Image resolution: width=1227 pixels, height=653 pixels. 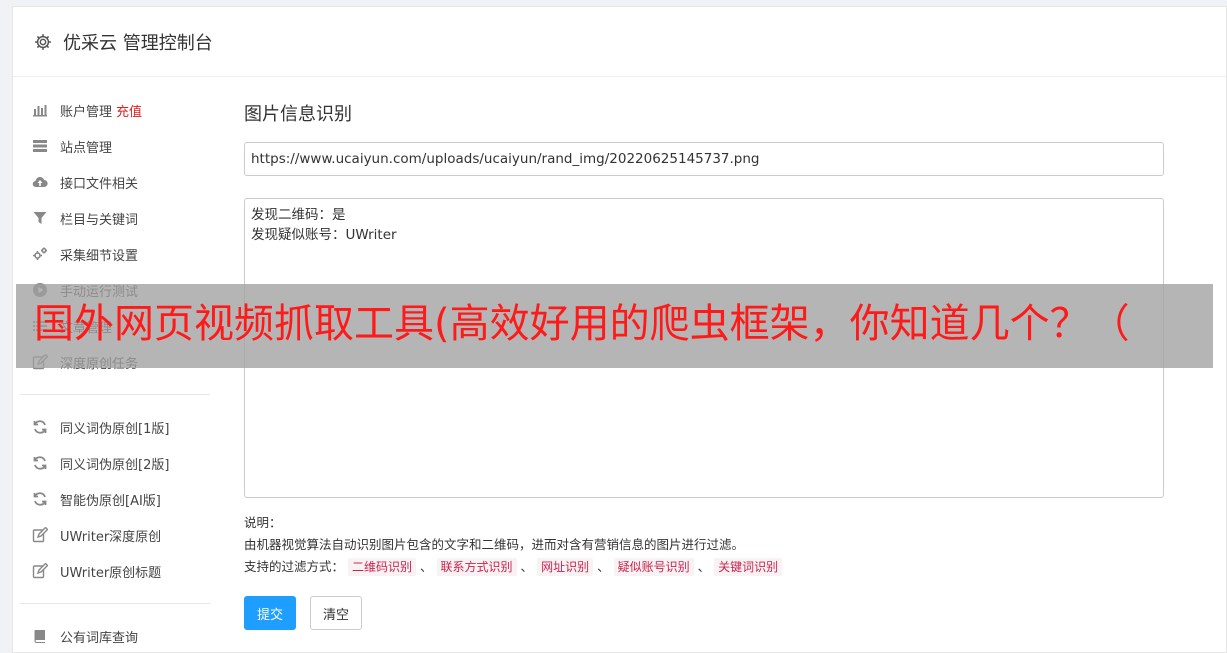 I want to click on recharge-link: 充值, so click(x=129, y=110).